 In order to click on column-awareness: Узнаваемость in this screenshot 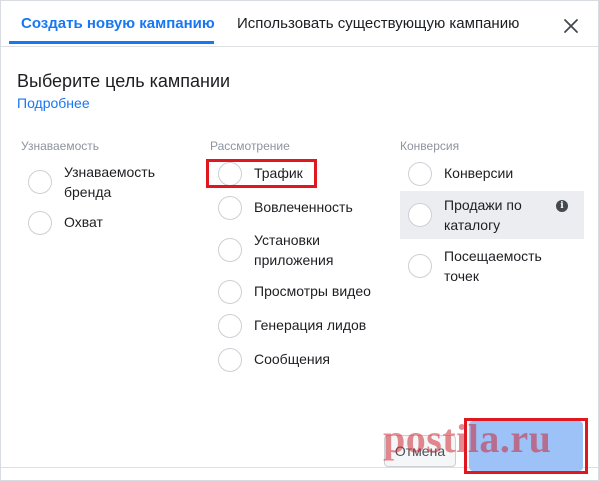, I will do `click(111, 149)`.